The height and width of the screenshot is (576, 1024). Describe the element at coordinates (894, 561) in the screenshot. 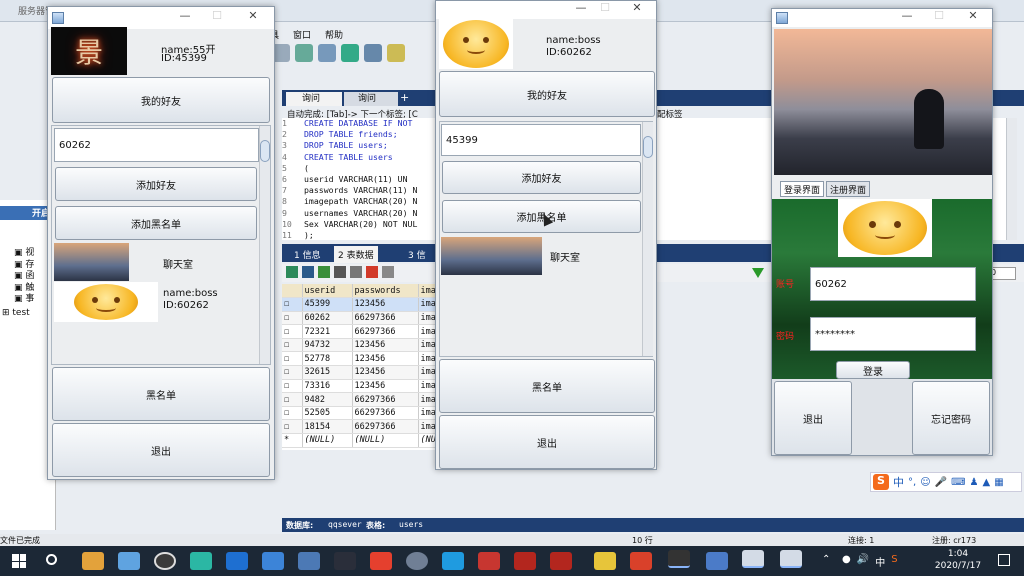

I see `sogou-tray-icon: S` at that location.